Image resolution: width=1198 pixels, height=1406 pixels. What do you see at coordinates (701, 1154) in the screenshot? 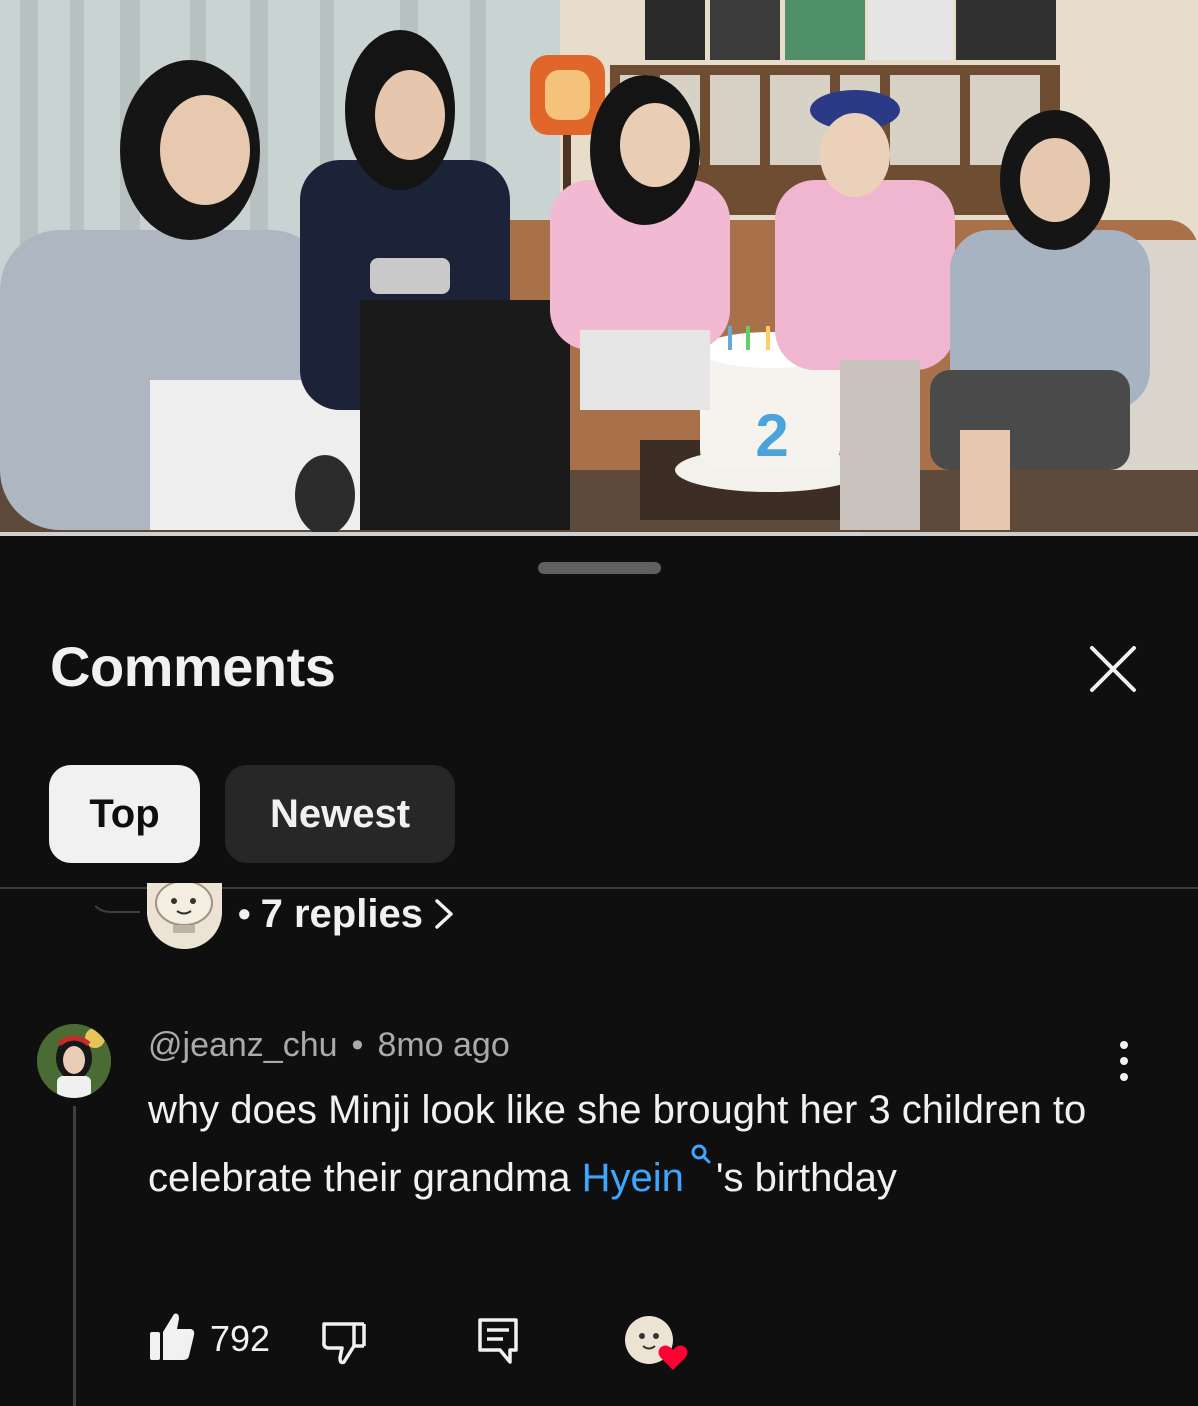
I see `search-icon` at bounding box center [701, 1154].